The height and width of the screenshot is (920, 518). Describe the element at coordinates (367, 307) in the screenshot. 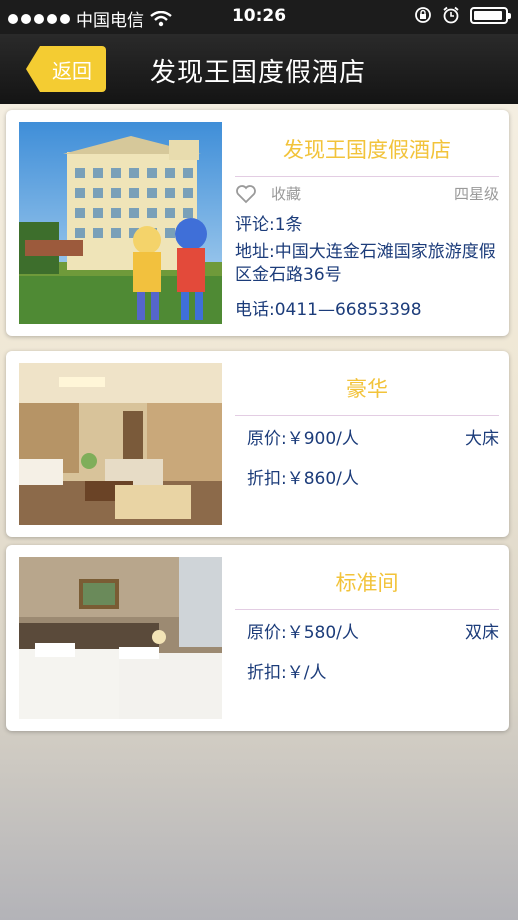

I see `hotel-phone: 电话:0411—66853398` at that location.